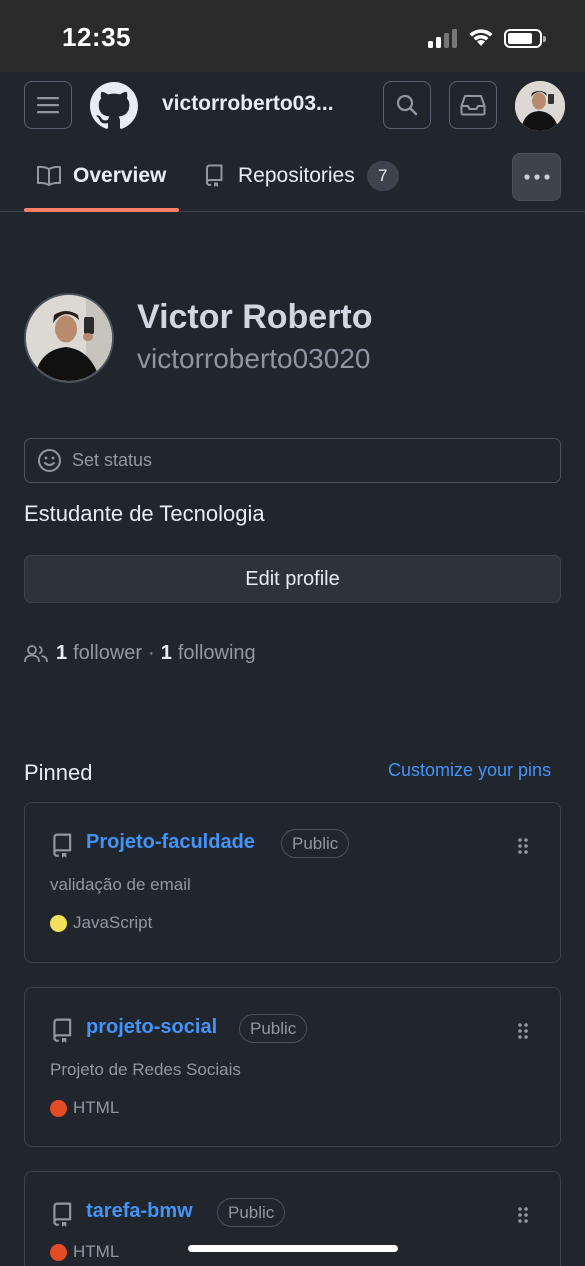 This screenshot has width=585, height=1266. What do you see at coordinates (255, 317) in the screenshot?
I see `profile-full-name: Victor Roberto` at bounding box center [255, 317].